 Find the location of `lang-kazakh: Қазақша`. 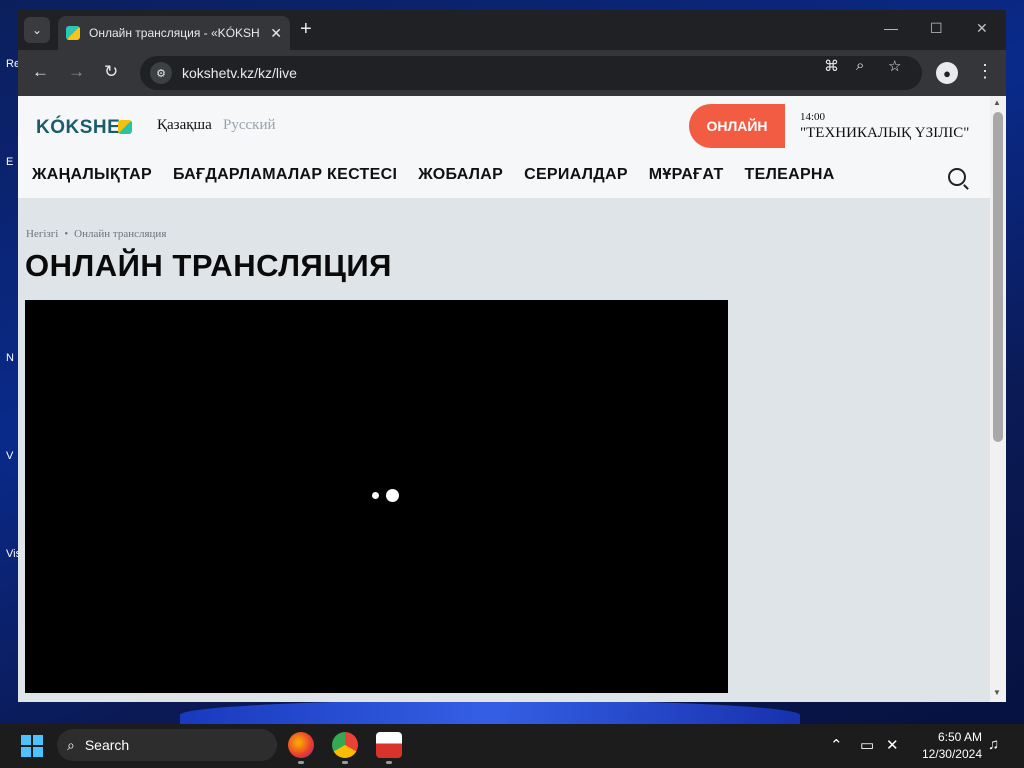

lang-kazakh: Қазақша is located at coordinates (184, 125).